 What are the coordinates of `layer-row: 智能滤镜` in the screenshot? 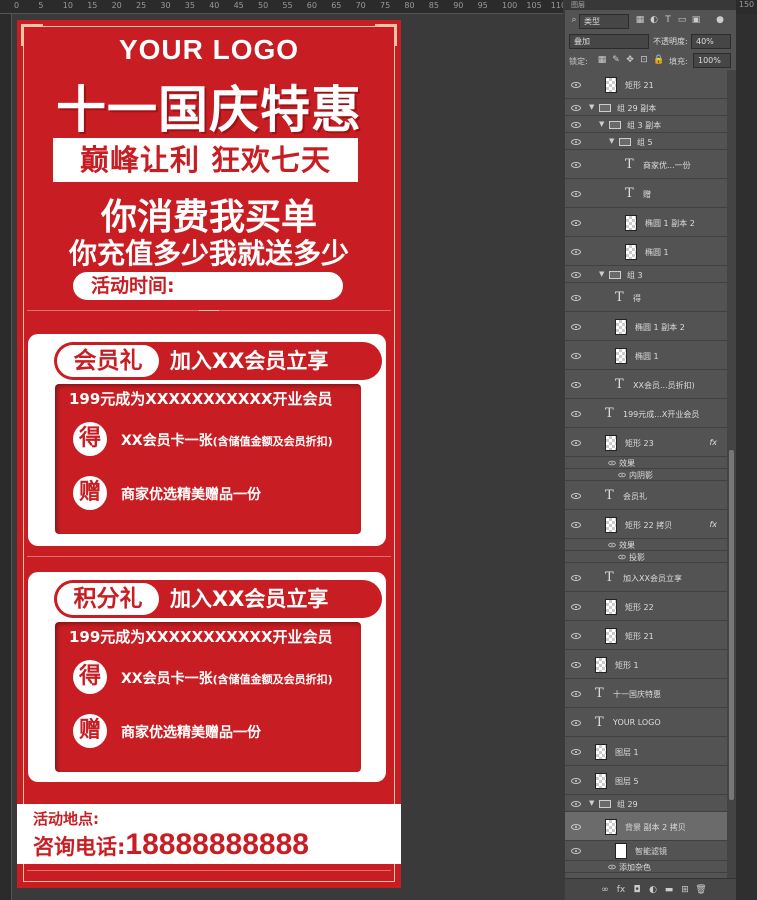 It's located at (646, 851).